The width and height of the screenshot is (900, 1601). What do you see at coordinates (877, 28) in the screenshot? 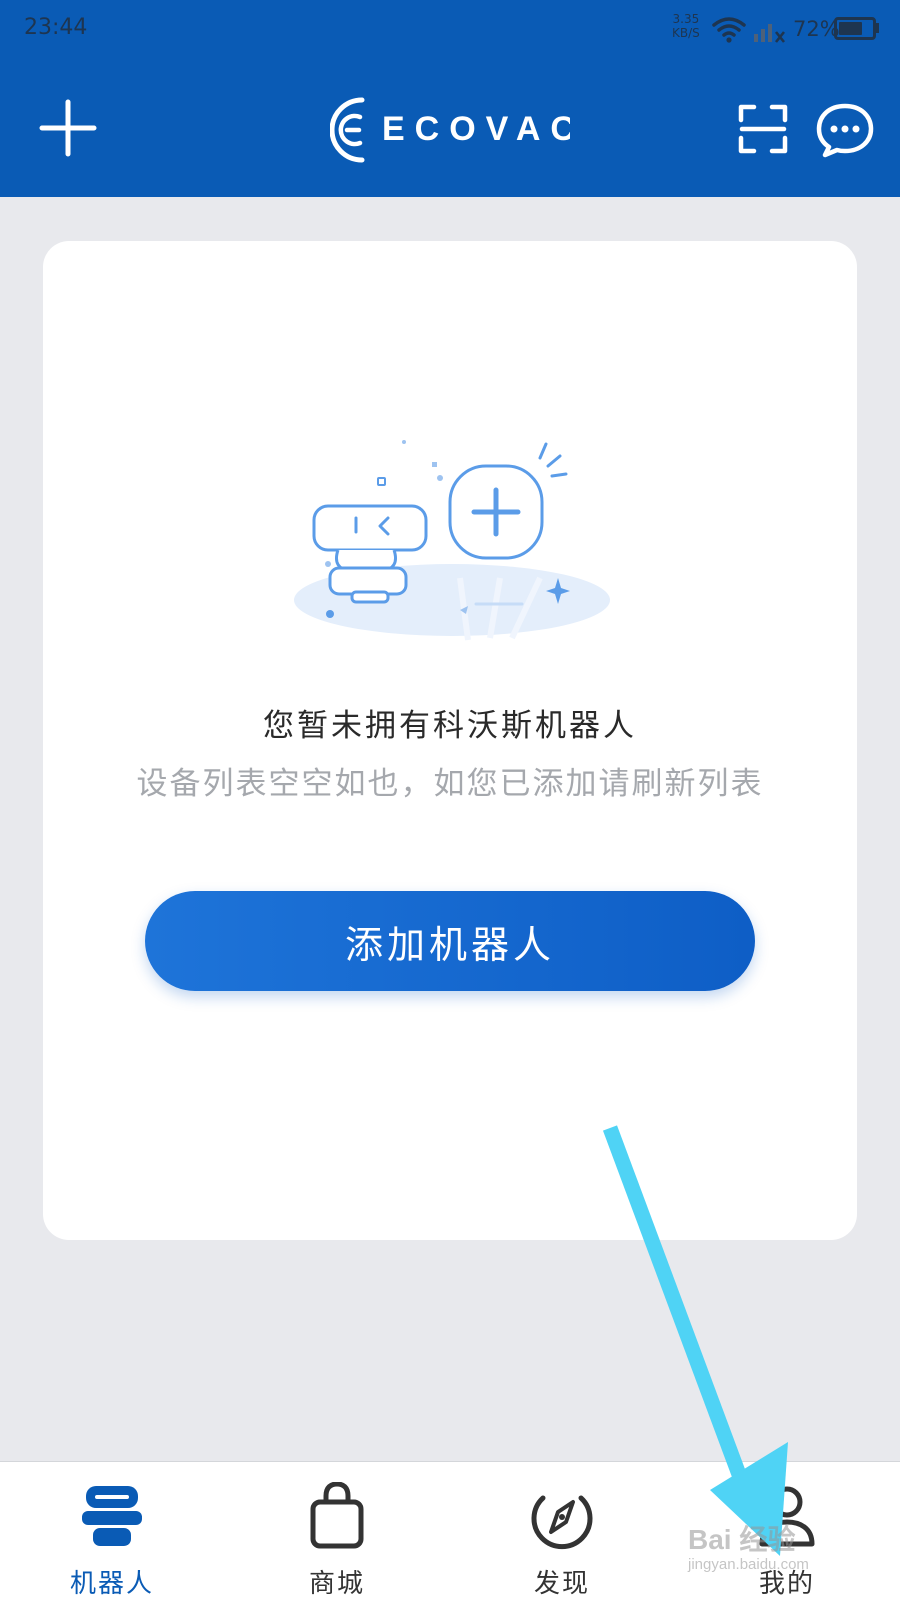
I see `battery-tip` at bounding box center [877, 28].